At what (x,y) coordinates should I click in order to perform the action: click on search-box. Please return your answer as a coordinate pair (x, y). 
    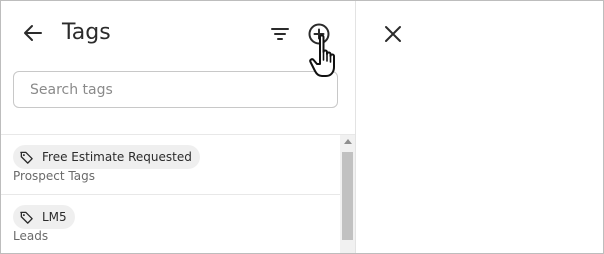
    Looking at the image, I should click on (175, 89).